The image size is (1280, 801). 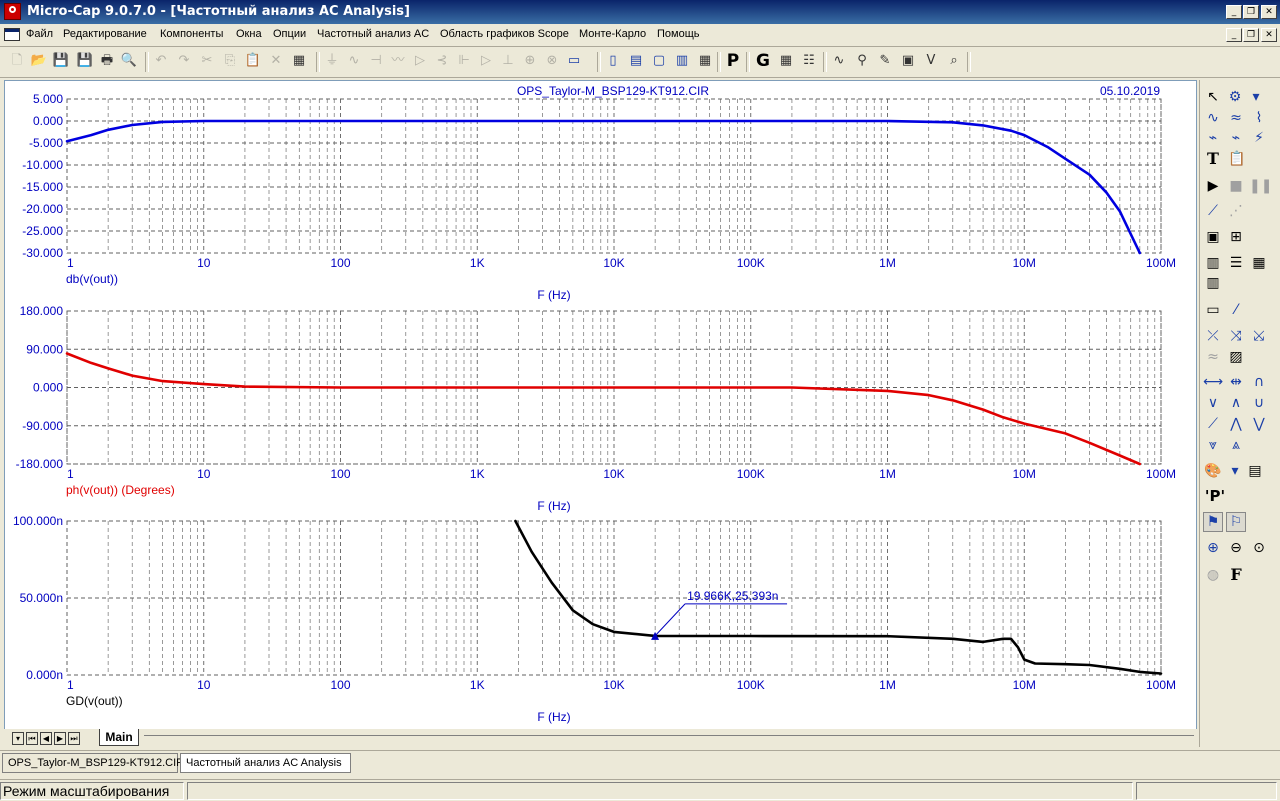 What do you see at coordinates (1259, 548) in the screenshot?
I see `zoom-fit-icon: ⊙` at bounding box center [1259, 548].